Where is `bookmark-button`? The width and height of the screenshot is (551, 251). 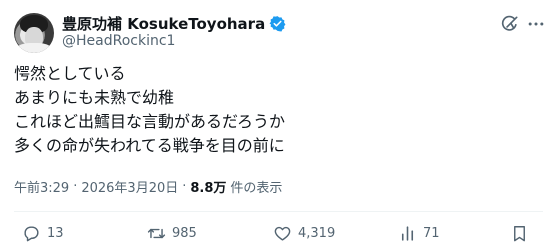 bookmark-button is located at coordinates (519, 233).